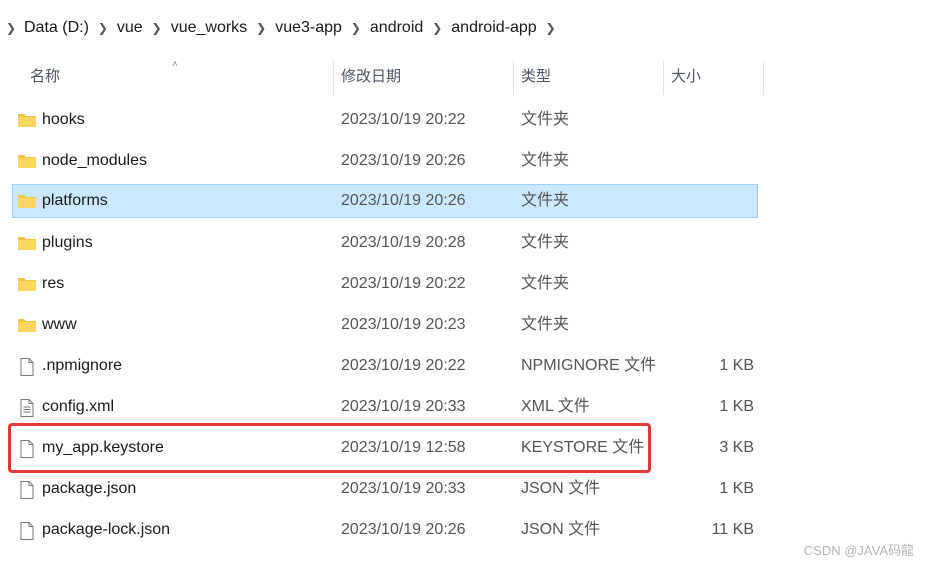  Describe the element at coordinates (130, 28) in the screenshot. I see `breadcrumb-vue: vue` at that location.